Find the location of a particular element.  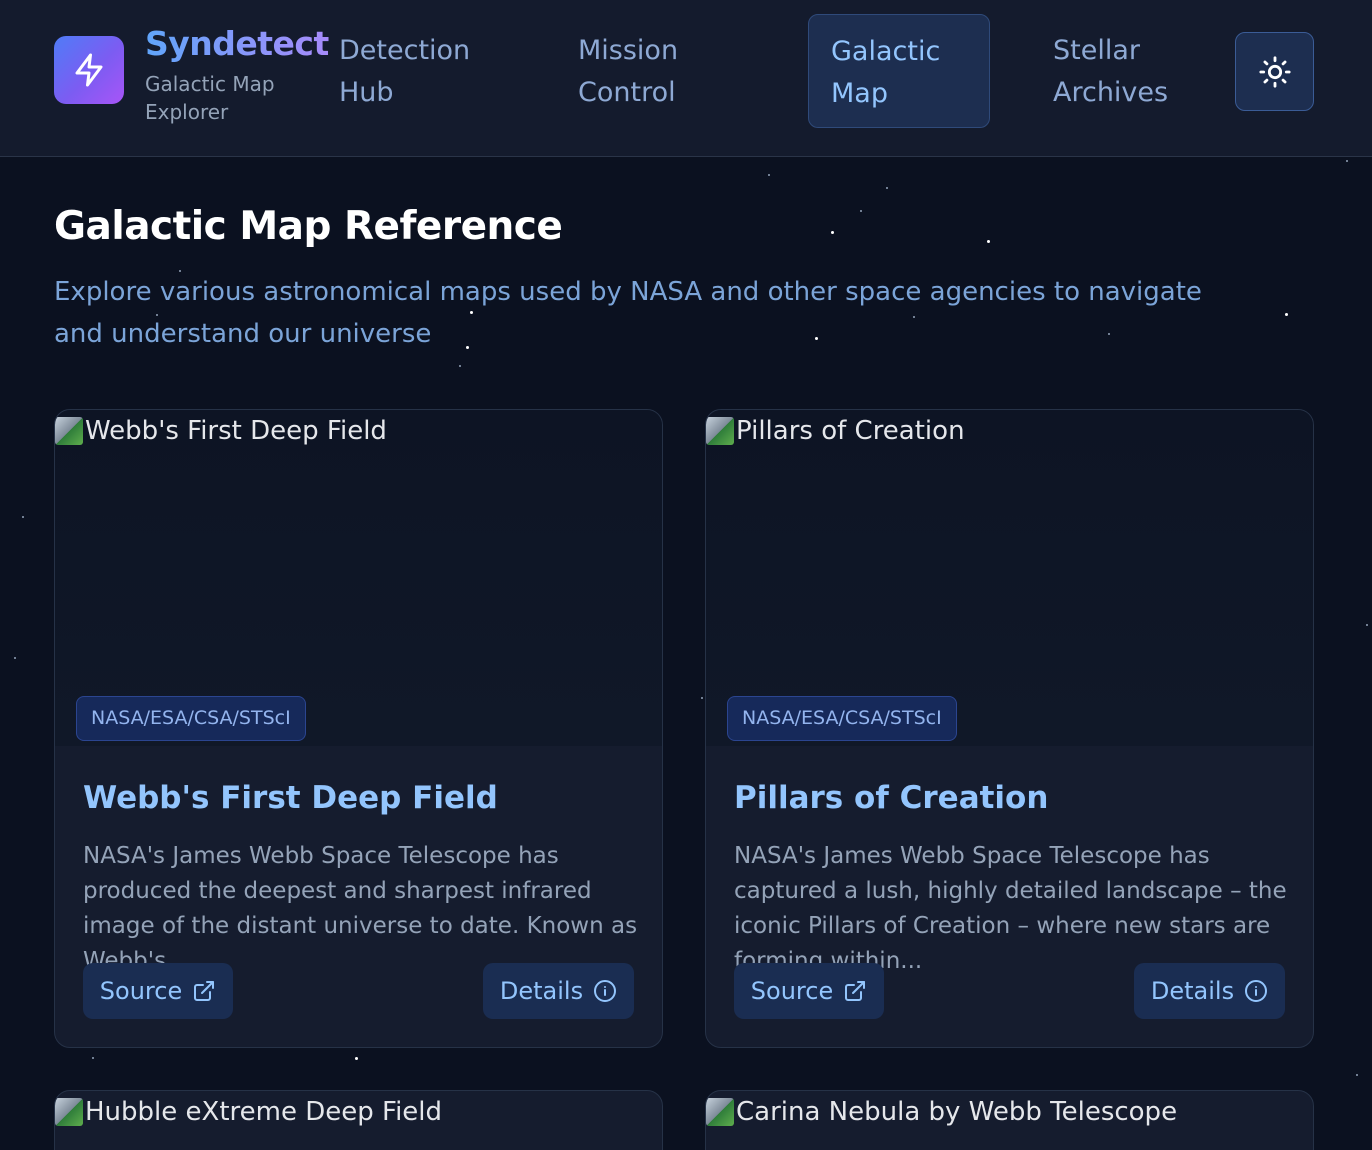

nav-item-detection-hub: Detection Hub is located at coordinates (414, 72).